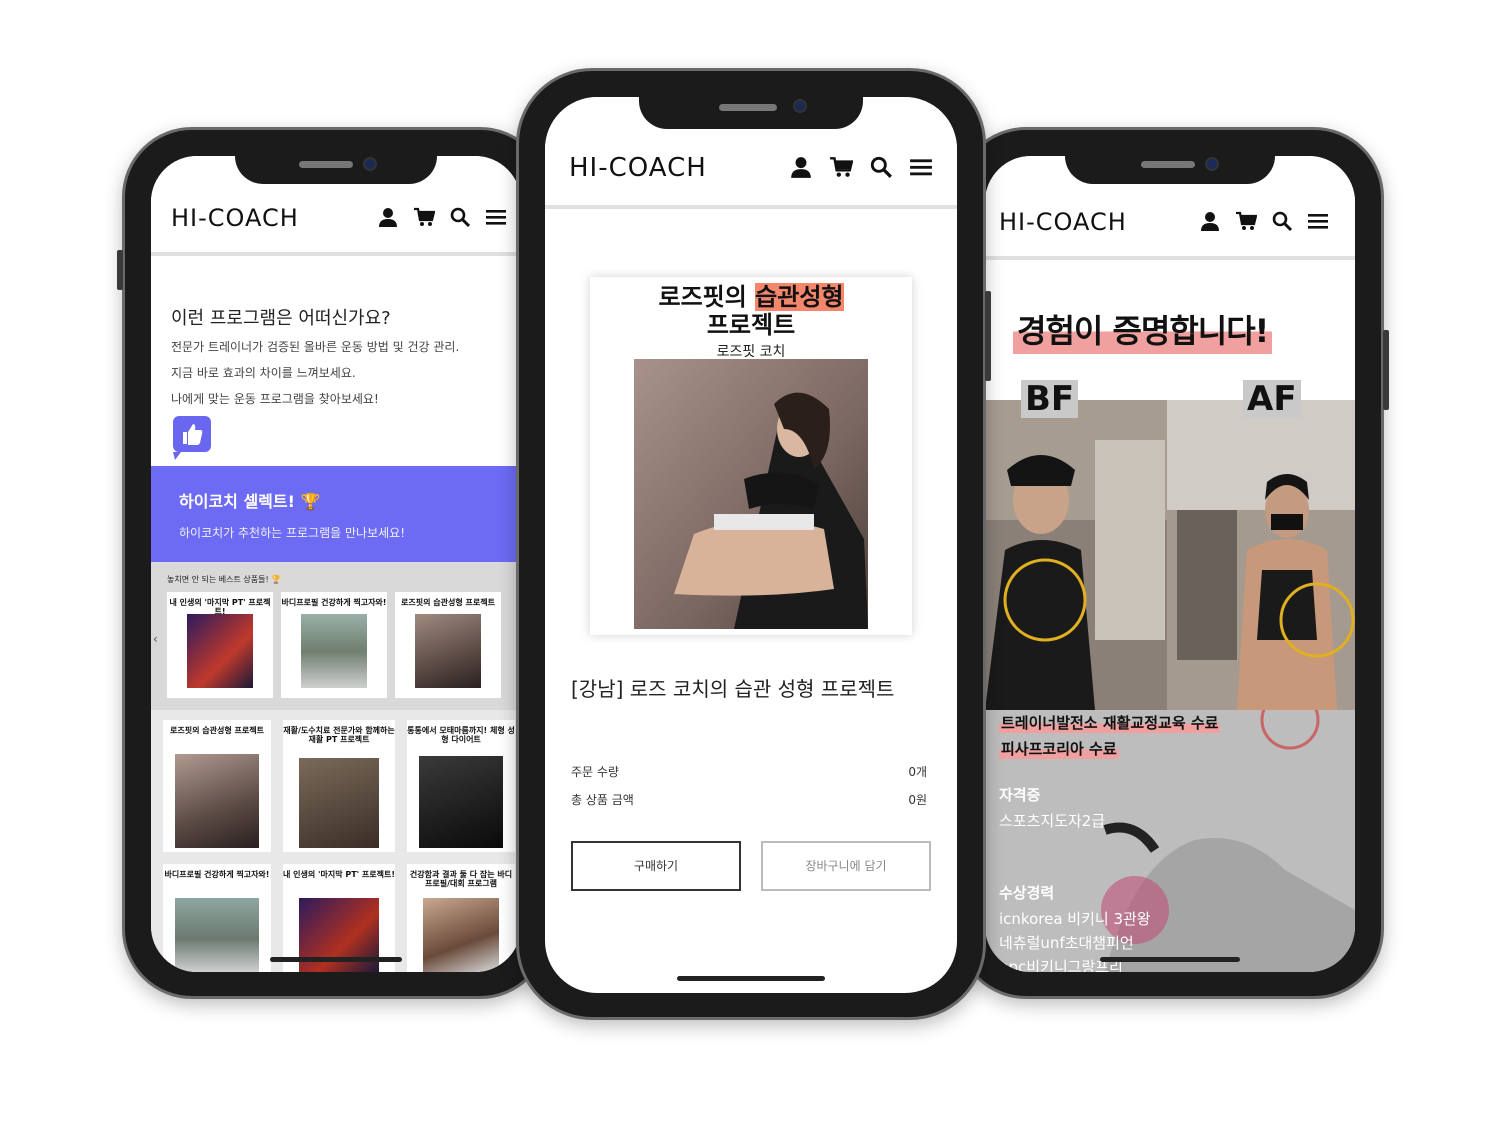  I want to click on intro-line: 나에게 맞는 운동 프로그램을 찾아보세요!, so click(275, 399).